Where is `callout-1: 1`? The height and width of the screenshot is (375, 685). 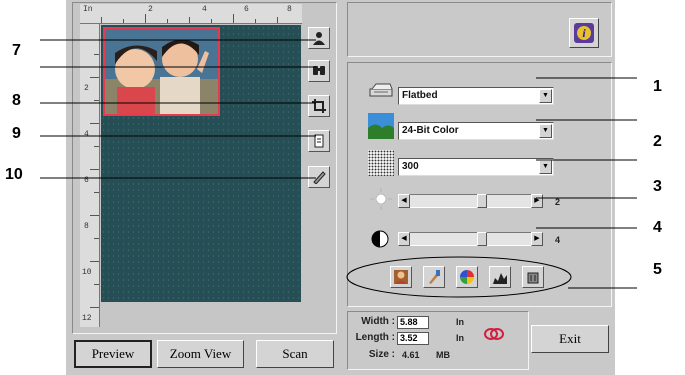 callout-1: 1 is located at coordinates (657, 86).